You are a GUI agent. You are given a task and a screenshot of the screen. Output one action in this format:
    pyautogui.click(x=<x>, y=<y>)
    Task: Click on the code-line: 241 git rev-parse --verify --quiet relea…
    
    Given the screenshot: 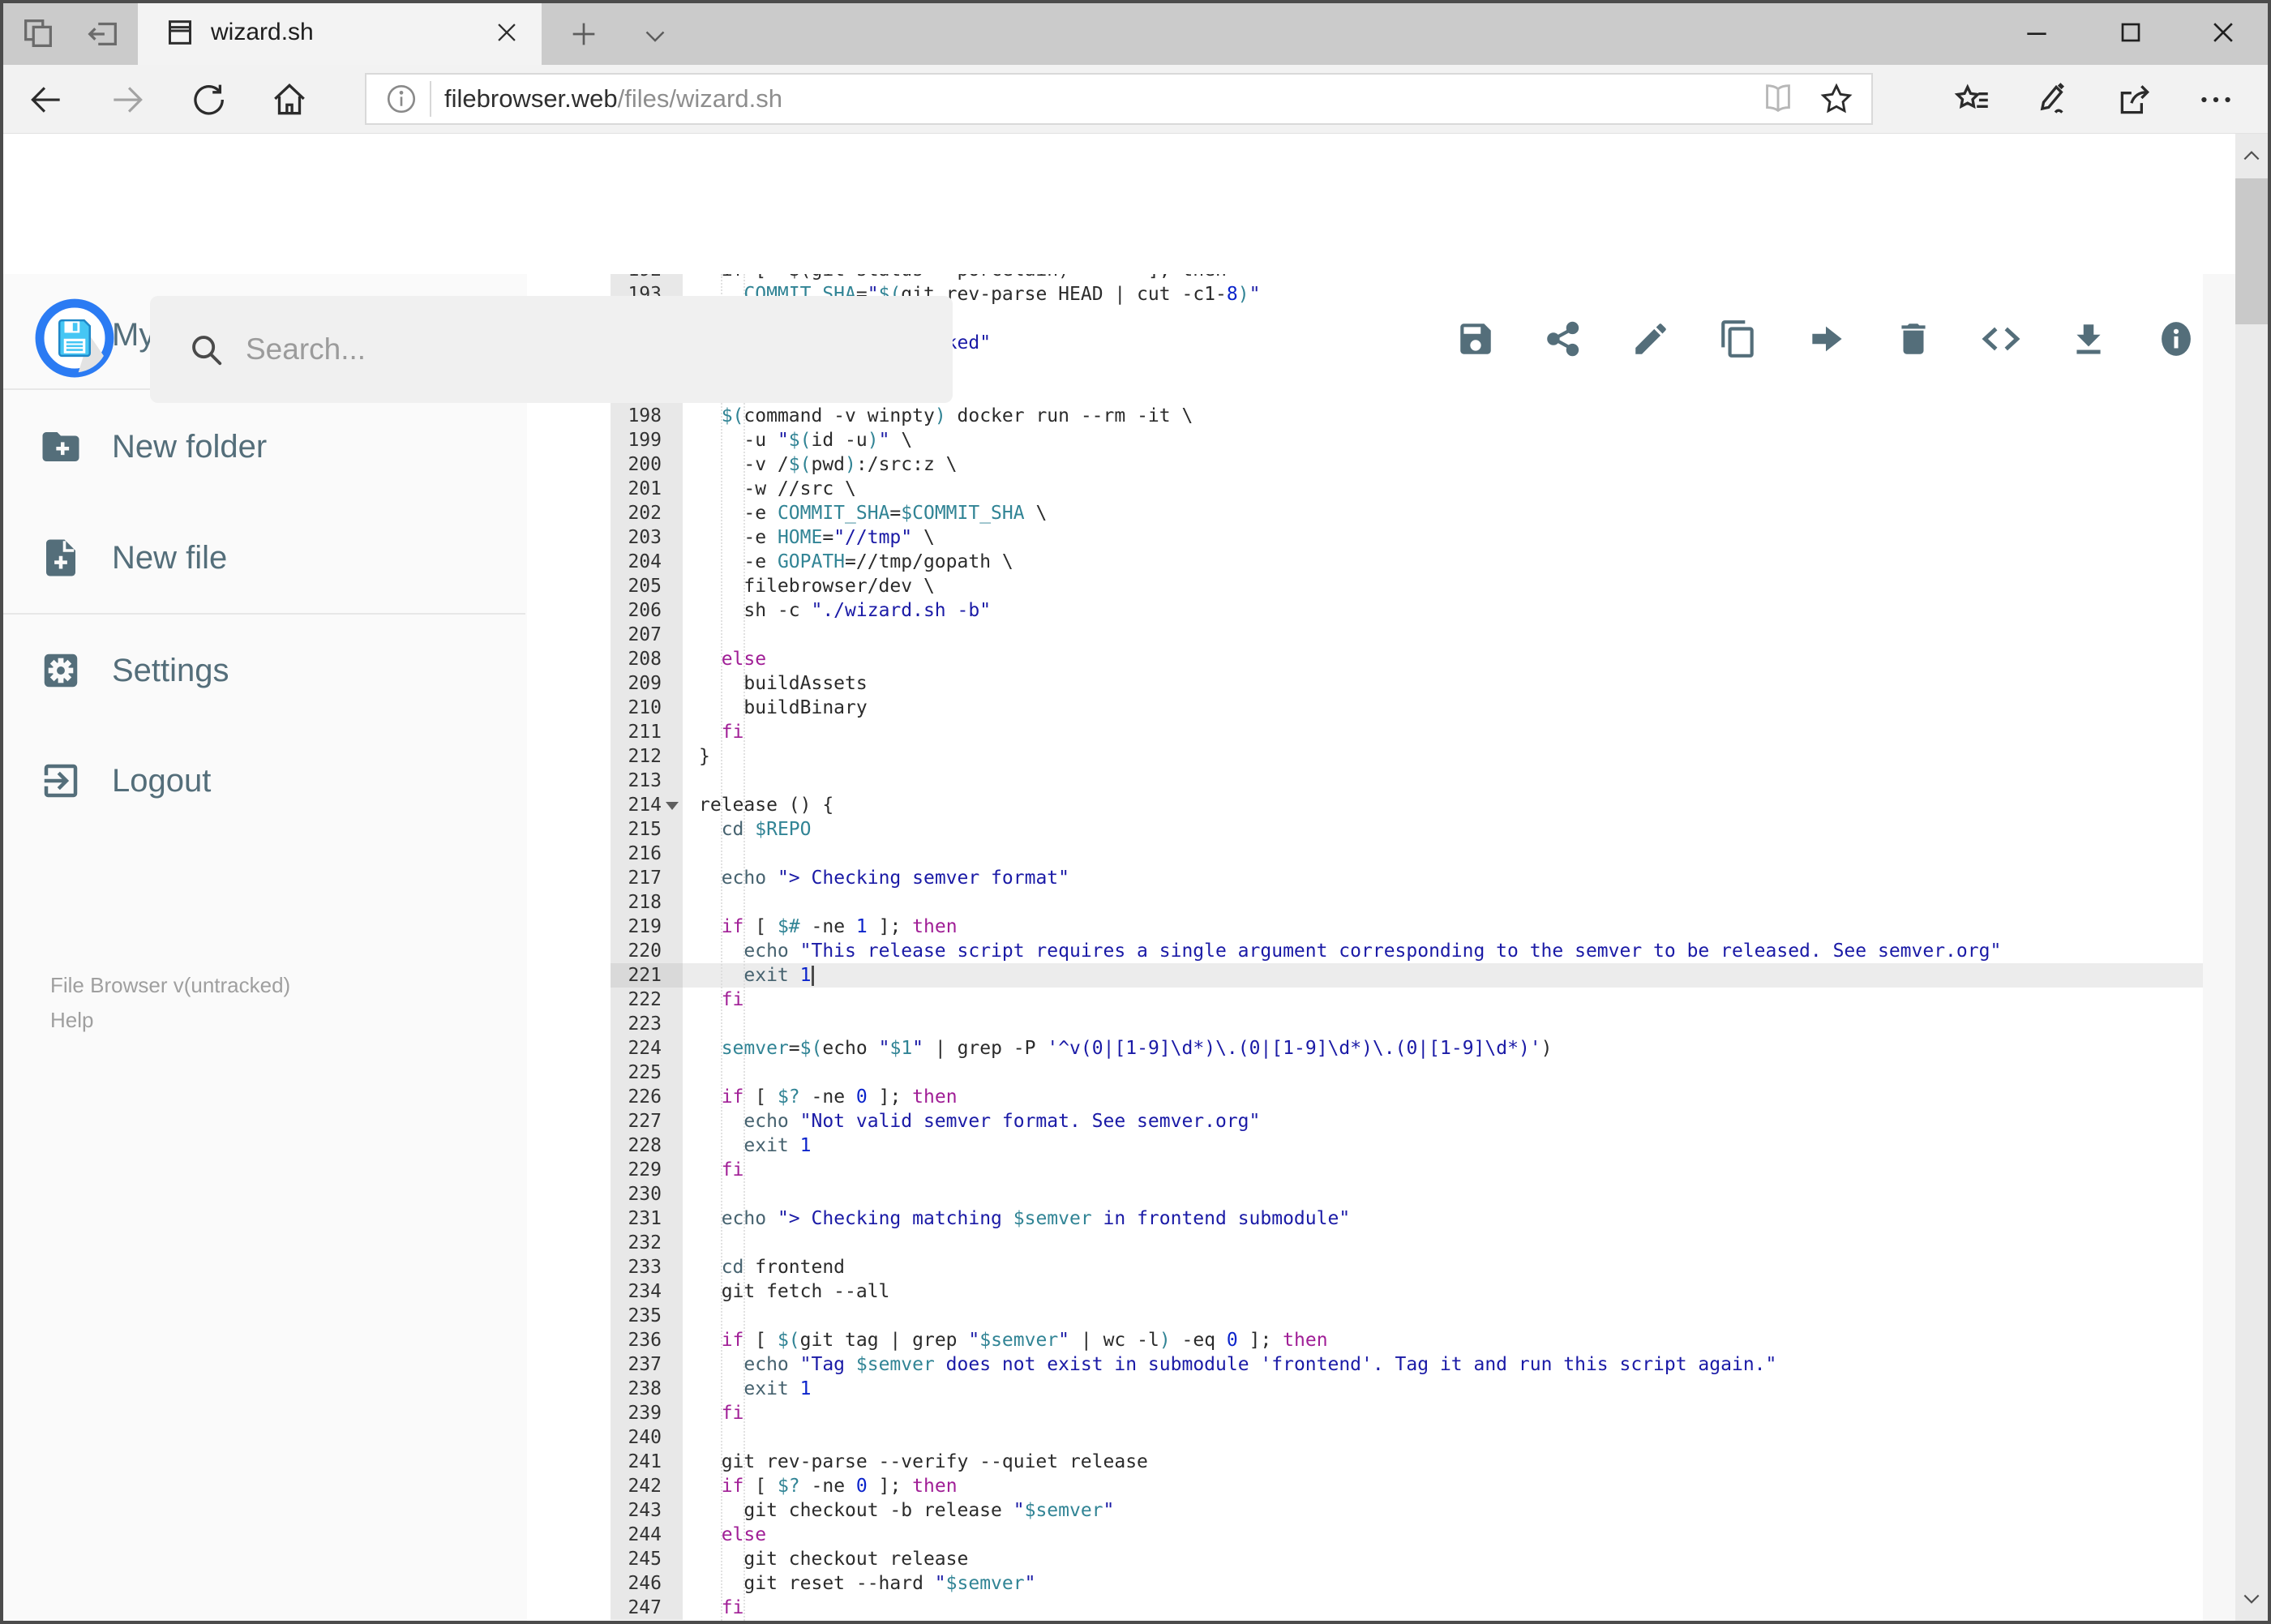 What is the action you would take?
    pyautogui.click(x=1423, y=1462)
    